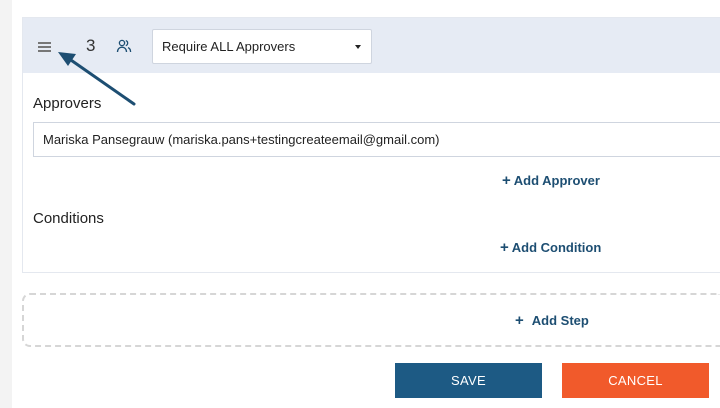 The height and width of the screenshot is (408, 720). I want to click on approval-mode-value: Require ALL Approvers, so click(229, 46).